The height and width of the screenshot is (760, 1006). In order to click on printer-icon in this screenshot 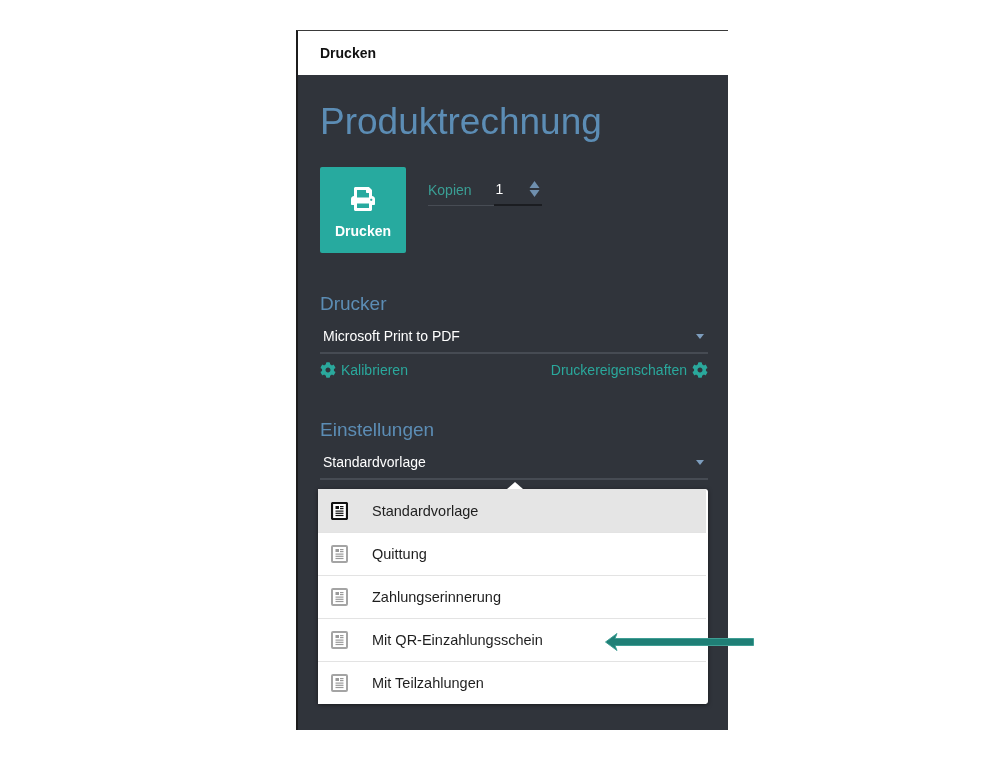, I will do `click(363, 199)`.